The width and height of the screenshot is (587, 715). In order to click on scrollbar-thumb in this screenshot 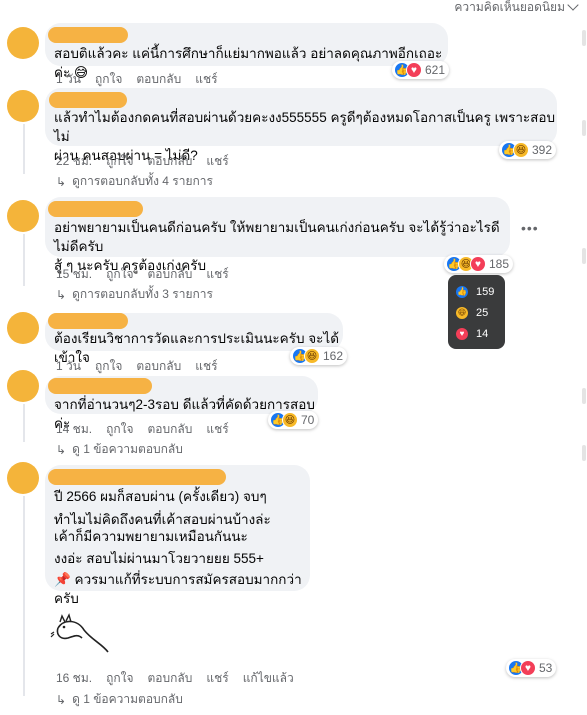, I will do `click(584, 38)`.